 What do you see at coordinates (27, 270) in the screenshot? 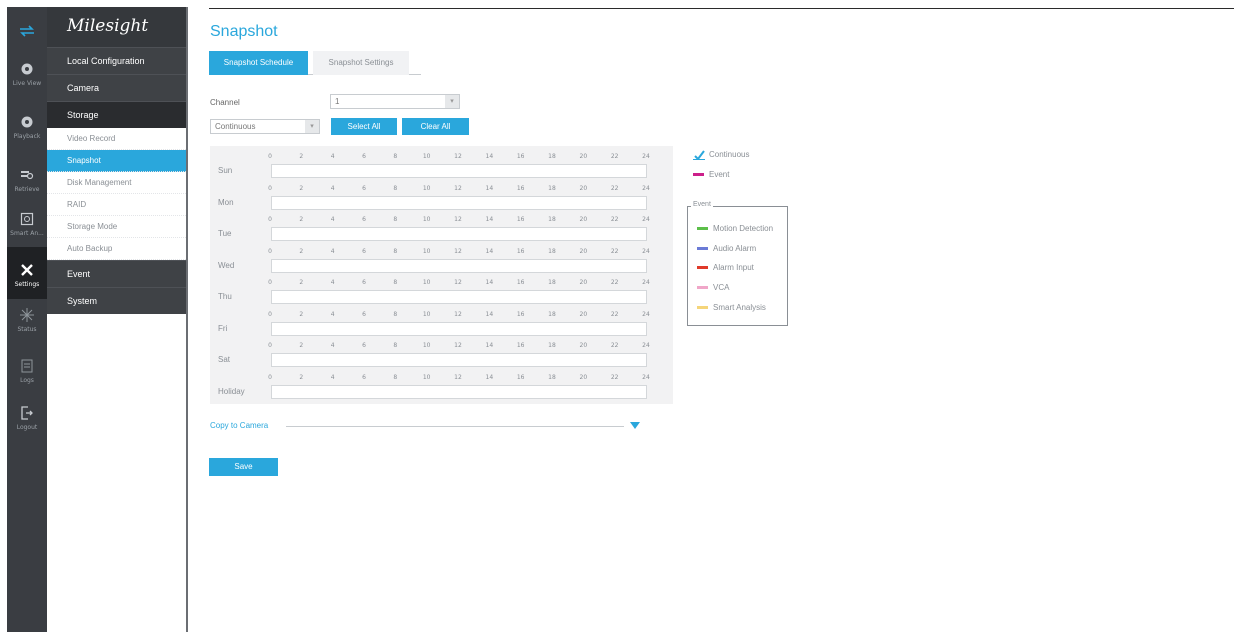
I see `settings-icon` at bounding box center [27, 270].